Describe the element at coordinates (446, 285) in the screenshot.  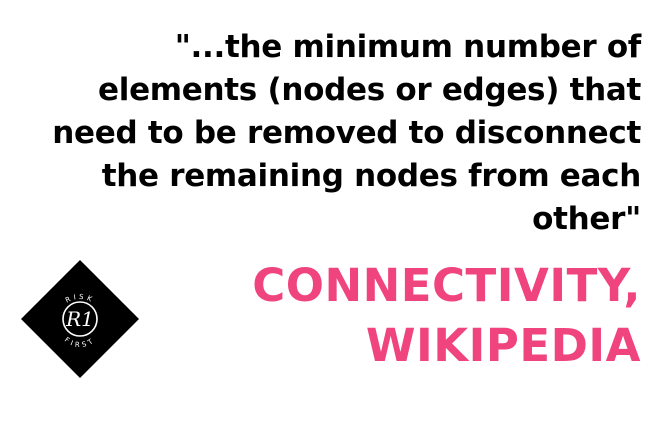
I see `attribution-line: CONNECTIVITY,` at that location.